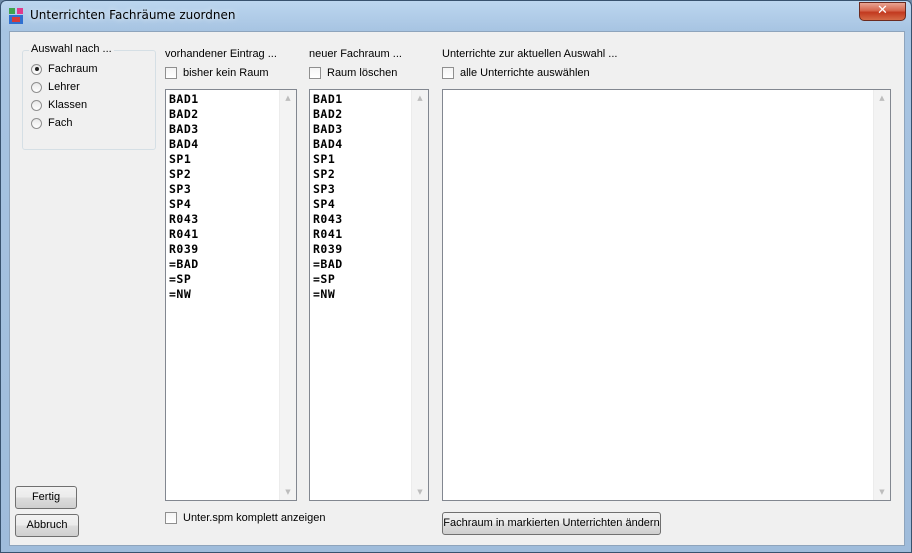  What do you see at coordinates (46, 497) in the screenshot?
I see `done-button: Fertig` at bounding box center [46, 497].